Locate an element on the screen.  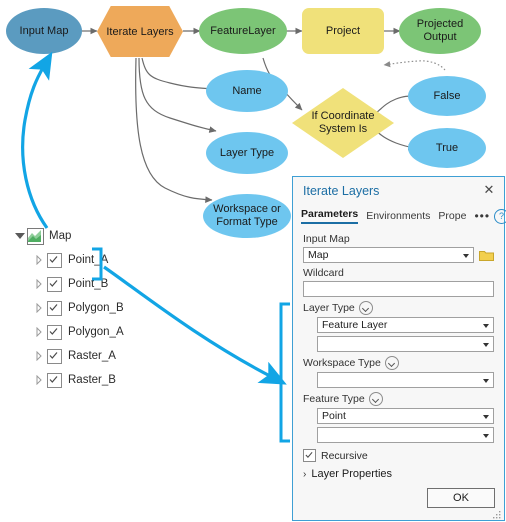
node-label: False is located at coordinates (447, 95).